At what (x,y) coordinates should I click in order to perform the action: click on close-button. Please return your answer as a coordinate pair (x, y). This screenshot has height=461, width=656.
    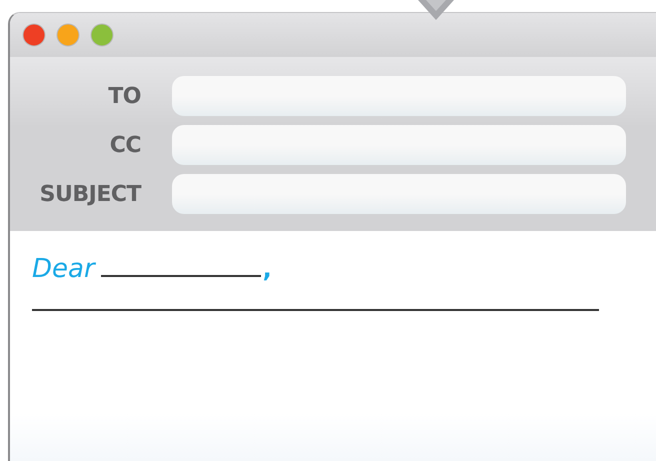
    Looking at the image, I should click on (34, 35).